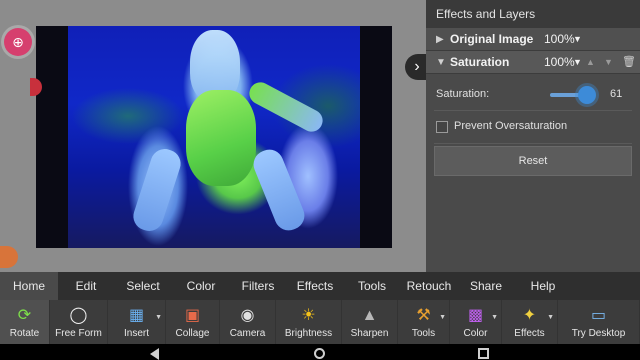 The height and width of the screenshot is (360, 640). Describe the element at coordinates (492, 39) in the screenshot. I see `layer-name: Original Image` at that location.